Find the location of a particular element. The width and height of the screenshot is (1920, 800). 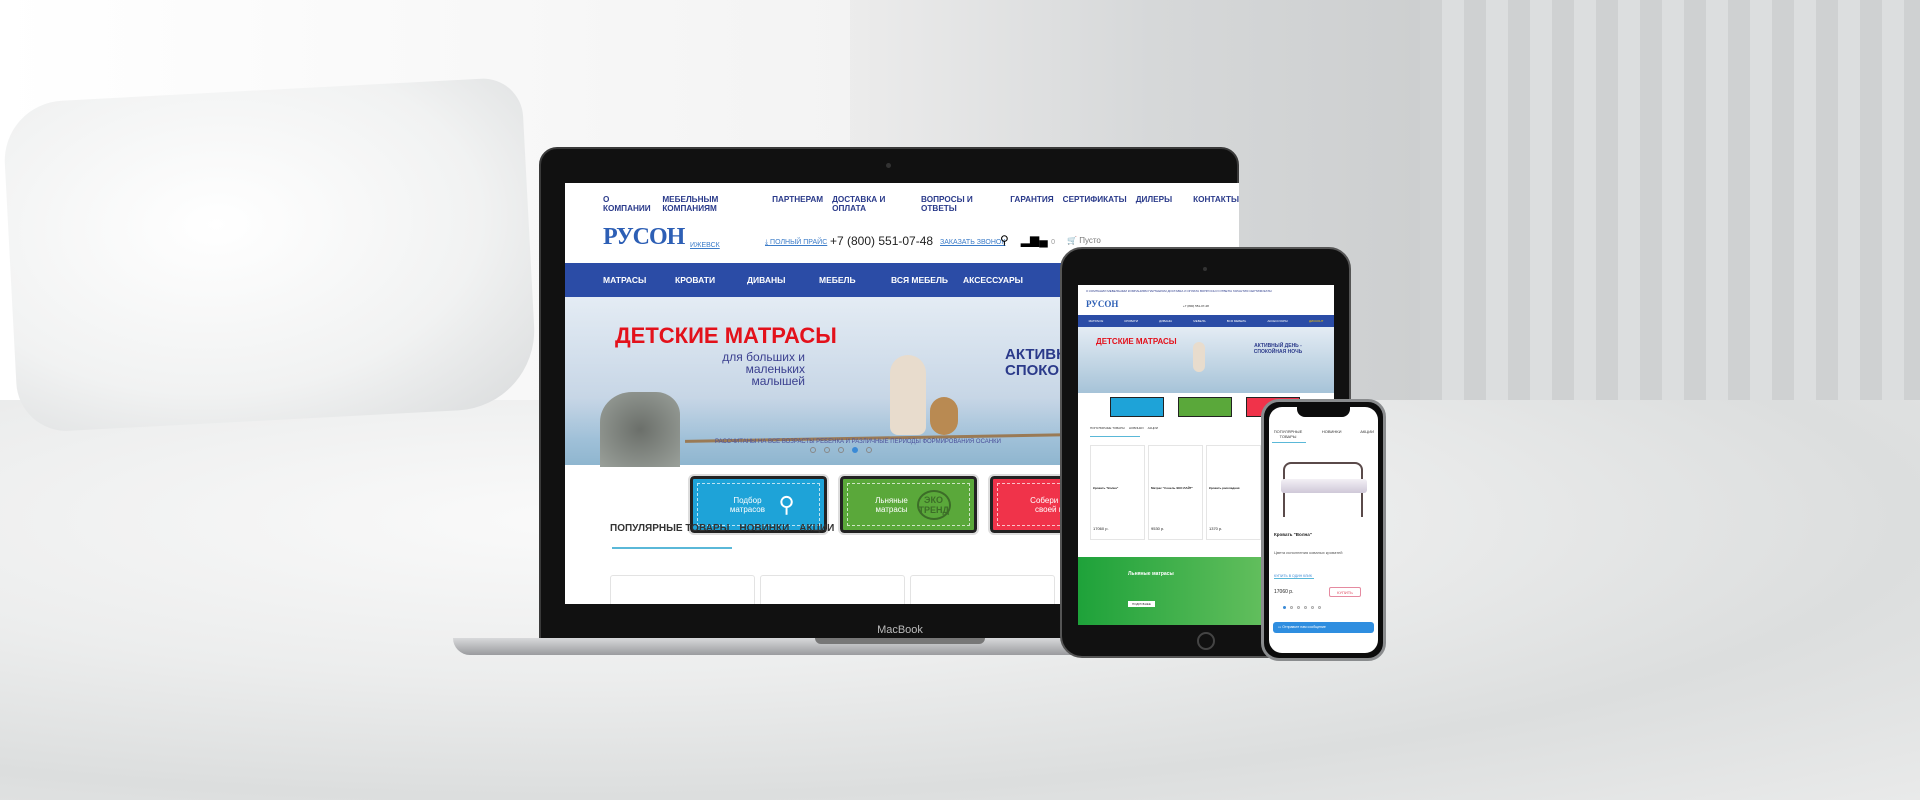

product-card: Кровать раскладная 1370 р. is located at coordinates (1233, 492).